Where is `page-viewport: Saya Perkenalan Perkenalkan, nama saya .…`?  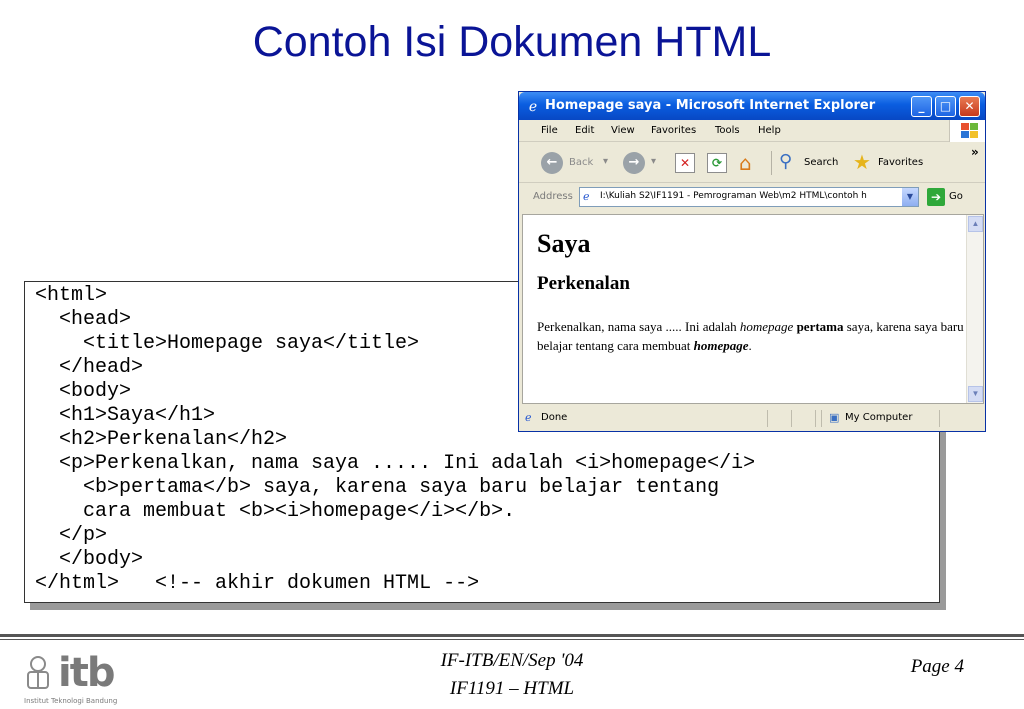
page-viewport: Saya Perkenalan Perkenalkan, nama saya .… is located at coordinates (753, 309).